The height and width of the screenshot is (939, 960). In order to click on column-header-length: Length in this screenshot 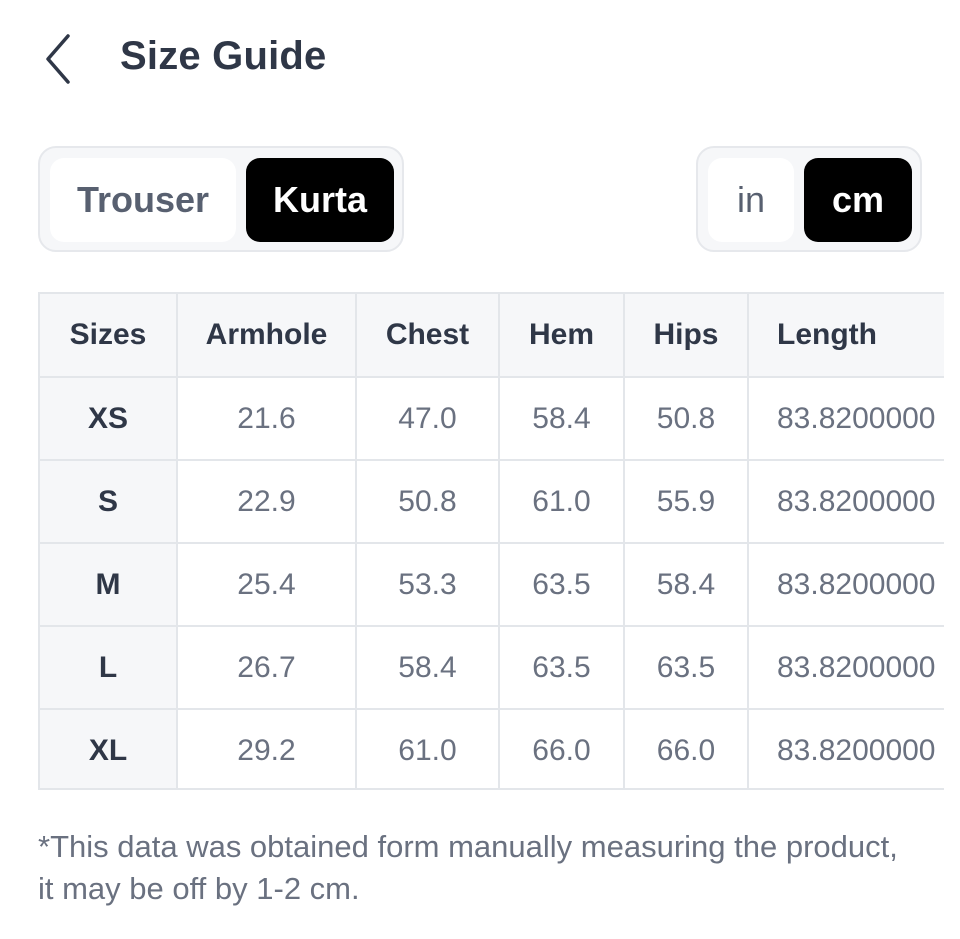, I will do `click(845, 336)`.